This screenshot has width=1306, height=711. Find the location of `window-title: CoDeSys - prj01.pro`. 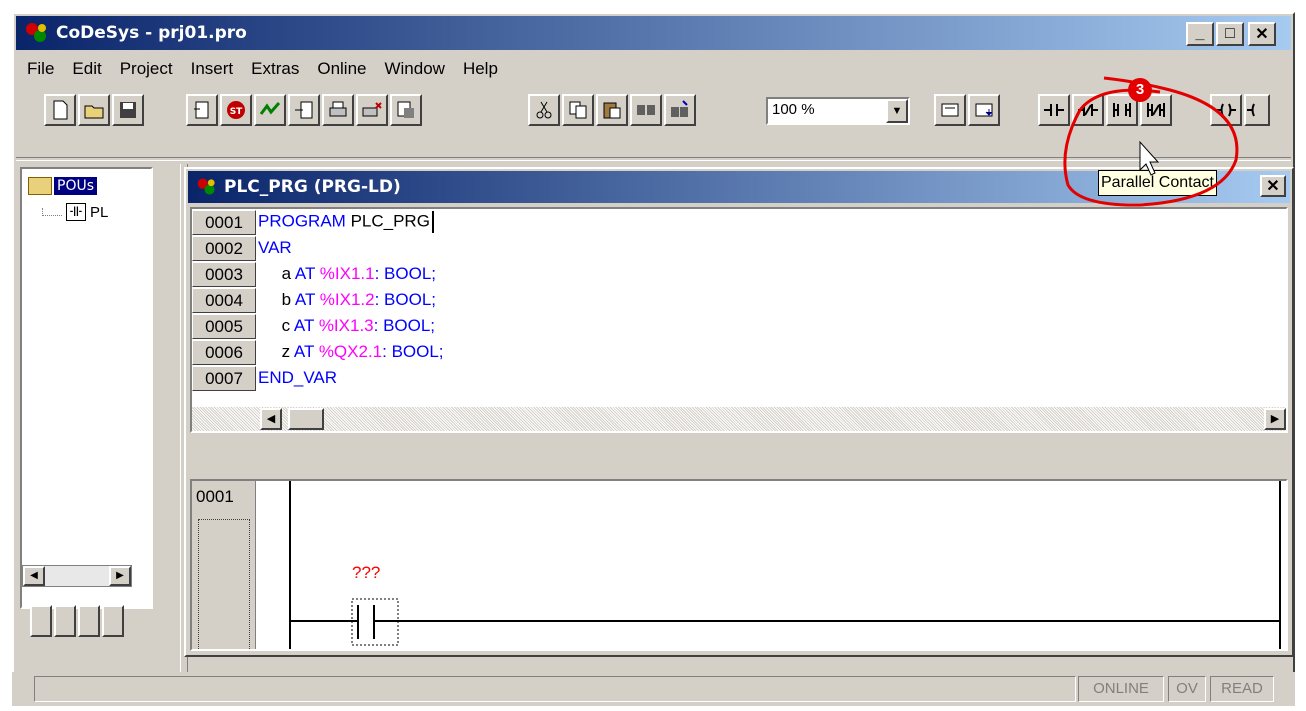

window-title: CoDeSys - prj01.pro is located at coordinates (151, 33).